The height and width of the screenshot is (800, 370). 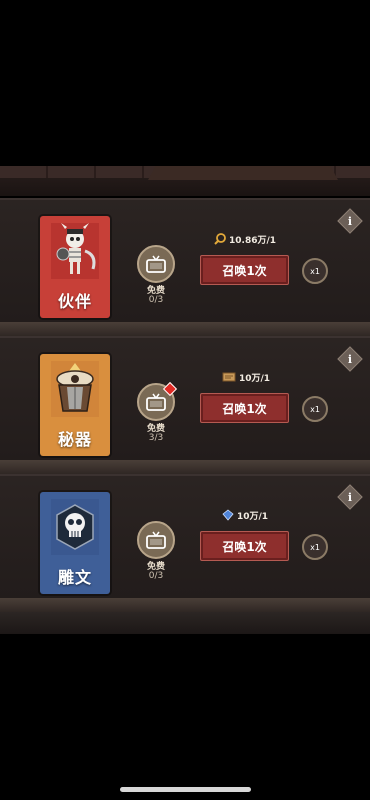 I want to click on artifact-card: 秘器, so click(x=75, y=405).